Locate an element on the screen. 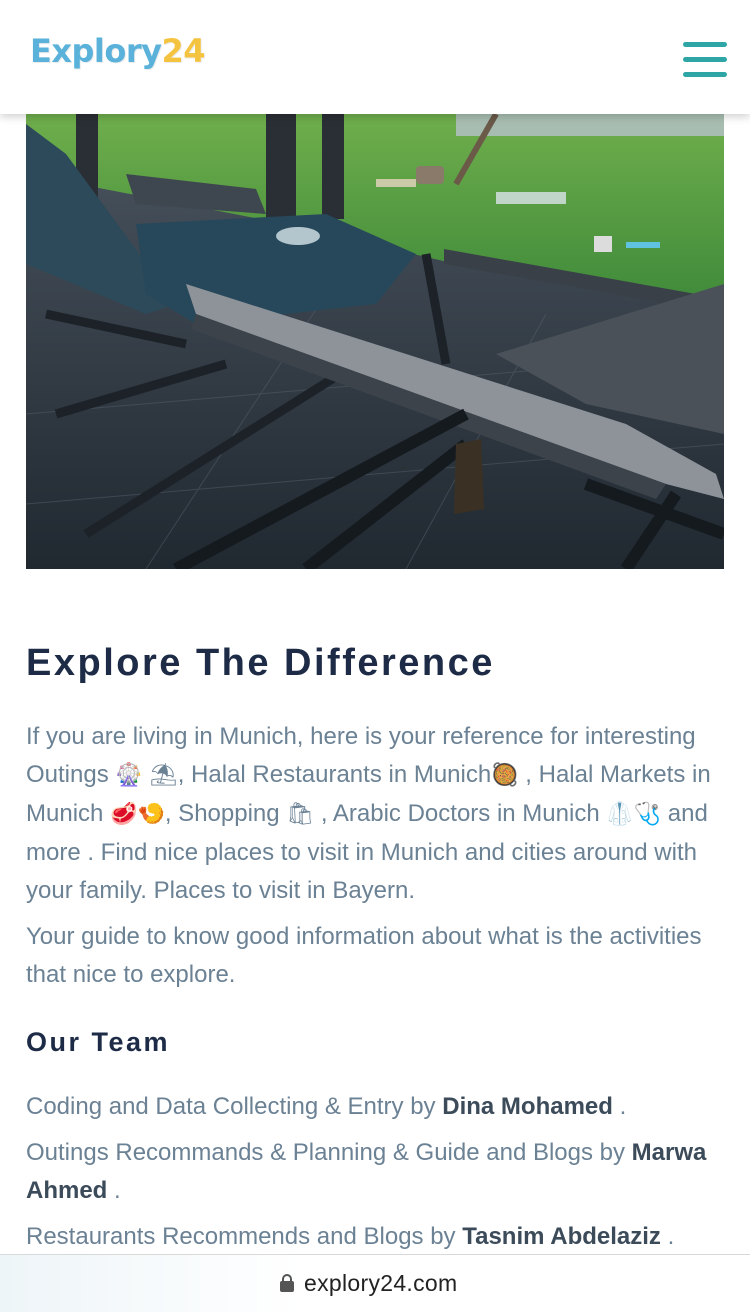  food-emoji-icon: 🥘 is located at coordinates (505, 775).